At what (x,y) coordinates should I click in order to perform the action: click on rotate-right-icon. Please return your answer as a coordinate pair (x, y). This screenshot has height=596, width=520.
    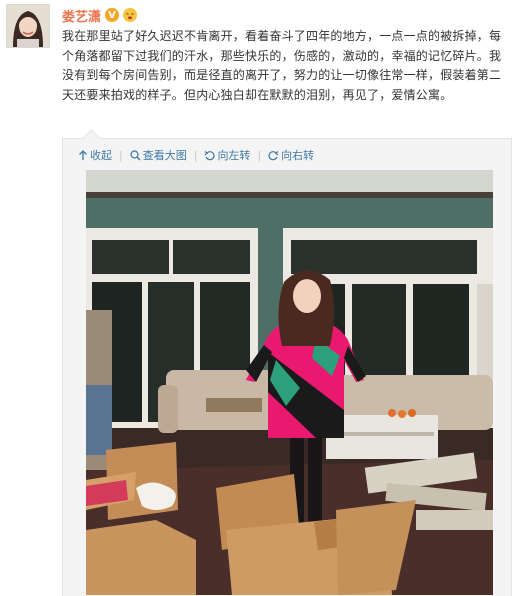
    Looking at the image, I should click on (273, 155).